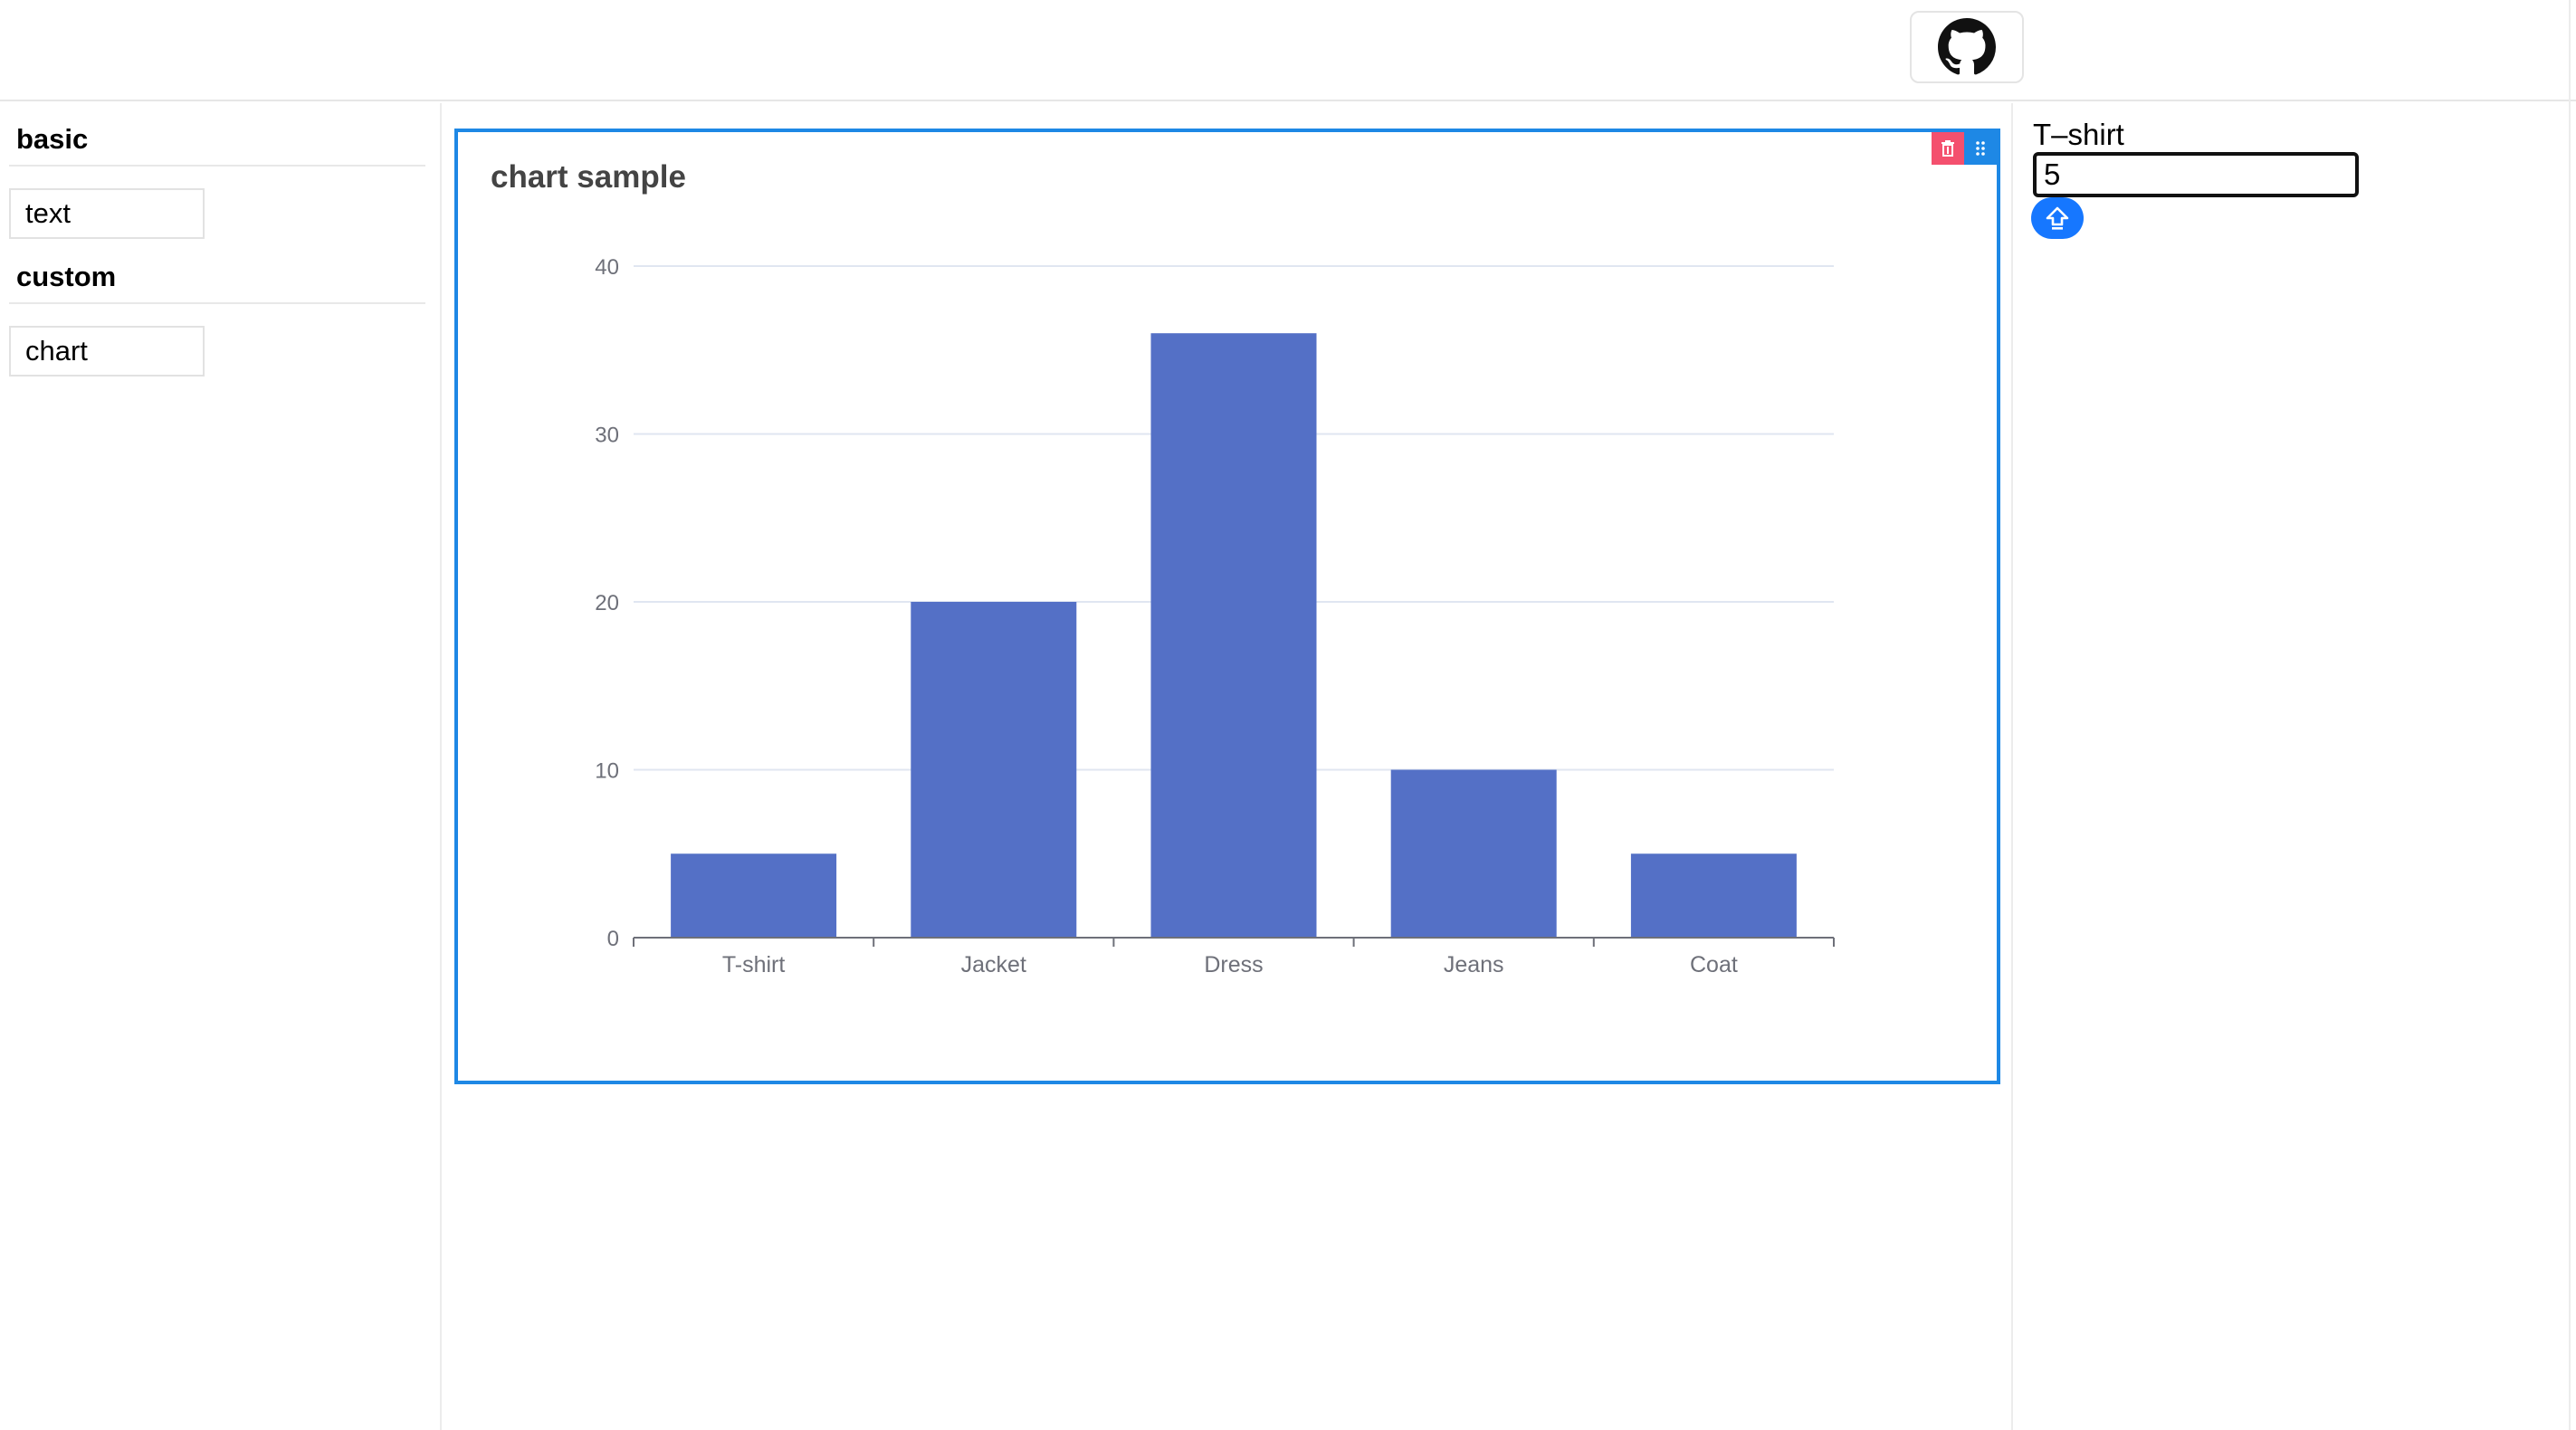 This screenshot has height=1430, width=2576. Describe the element at coordinates (67, 276) in the screenshot. I see `section-title-custom: custom` at that location.